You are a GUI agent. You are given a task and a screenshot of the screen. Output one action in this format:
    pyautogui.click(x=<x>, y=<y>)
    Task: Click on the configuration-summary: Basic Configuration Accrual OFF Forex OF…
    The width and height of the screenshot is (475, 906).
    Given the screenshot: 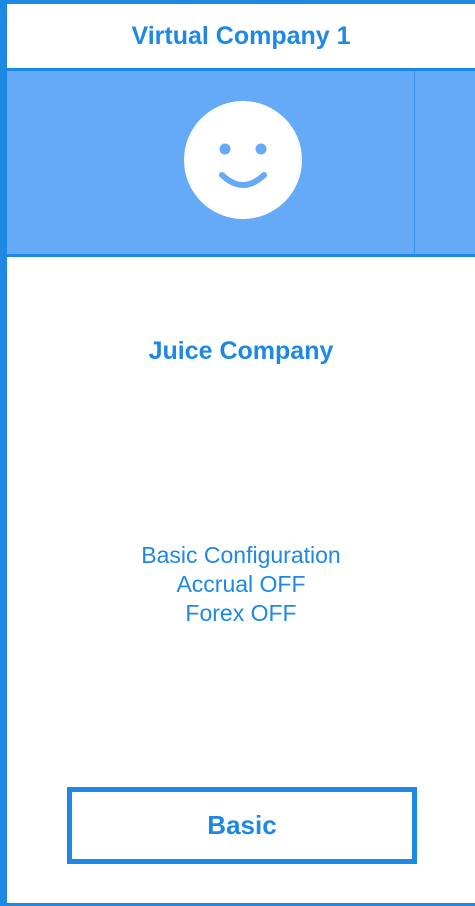 What is the action you would take?
    pyautogui.click(x=241, y=584)
    